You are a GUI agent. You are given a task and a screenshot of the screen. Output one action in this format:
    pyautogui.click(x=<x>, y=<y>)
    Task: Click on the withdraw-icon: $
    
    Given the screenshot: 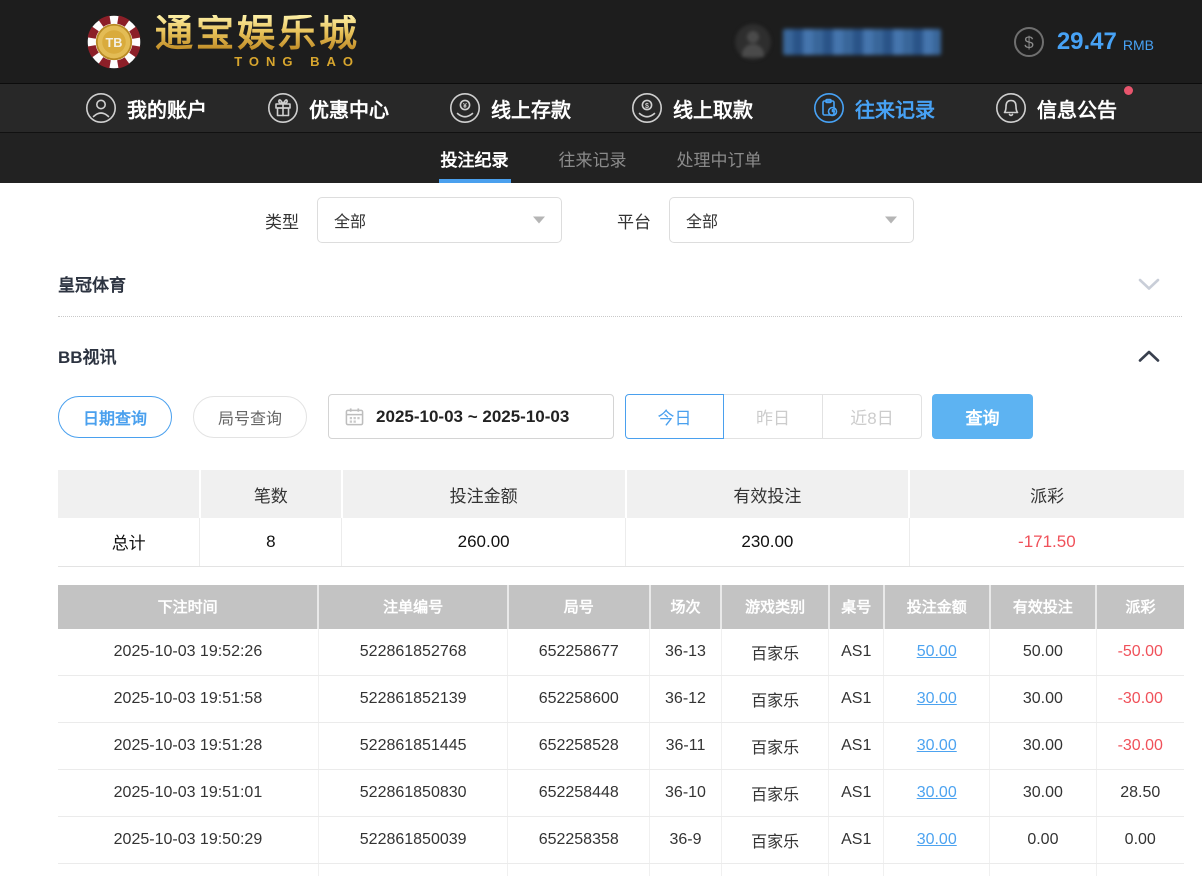 What is the action you would take?
    pyautogui.click(x=647, y=108)
    